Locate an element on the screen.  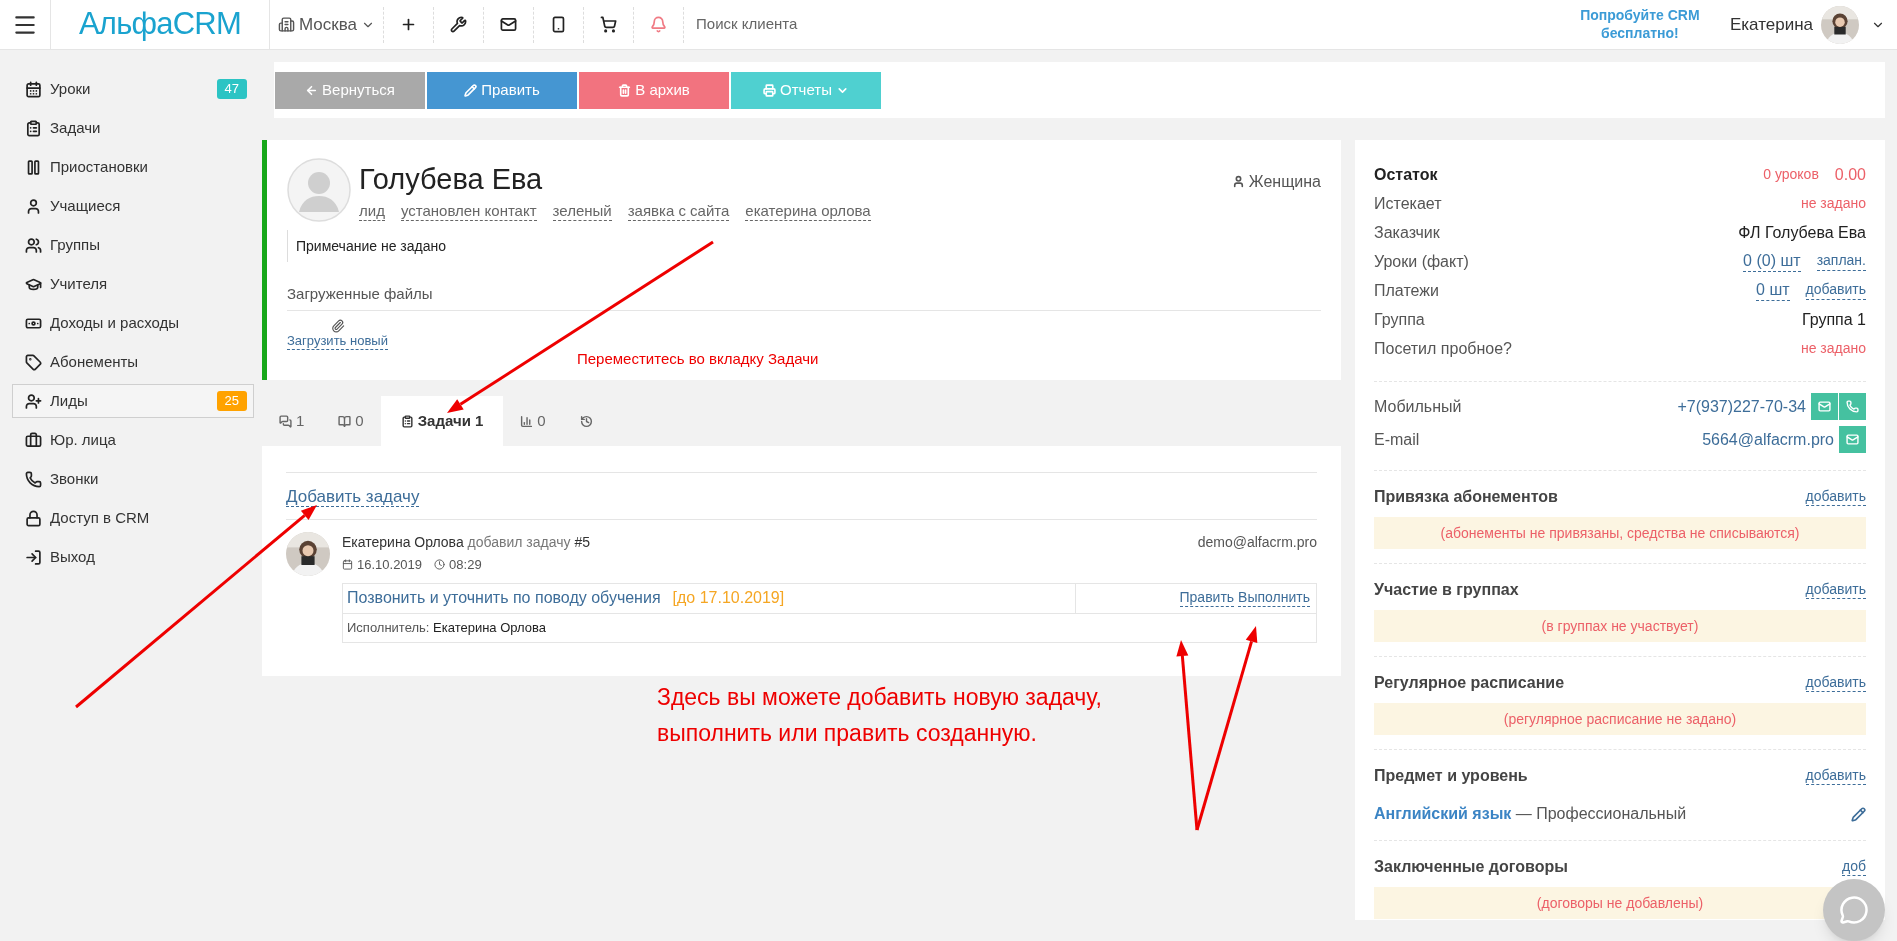
field-value: 0 (0) шт is located at coordinates (1772, 261).